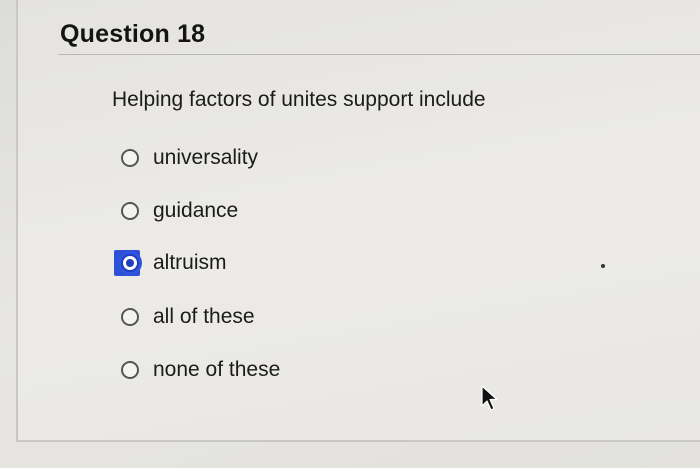 This screenshot has width=700, height=468. I want to click on option-universality: universality, so click(248, 158).